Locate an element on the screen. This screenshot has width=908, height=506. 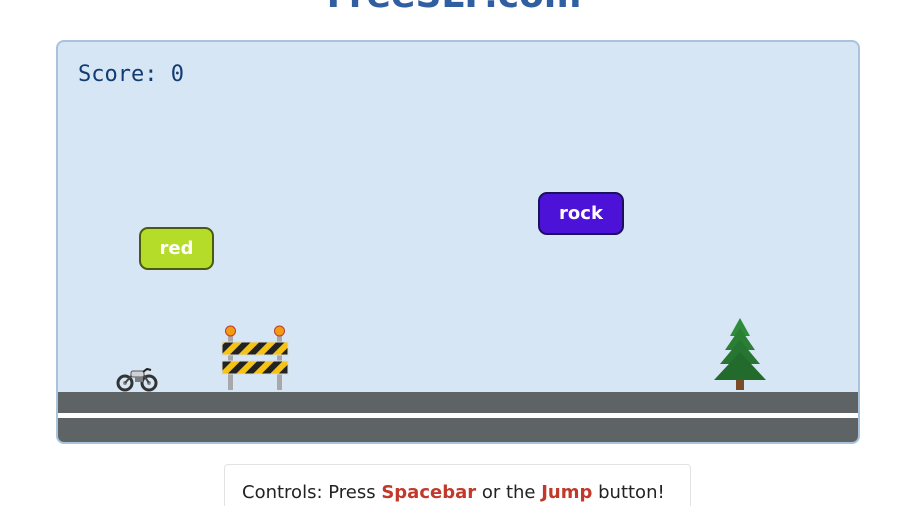
pine-tree-icon is located at coordinates (740, 354).